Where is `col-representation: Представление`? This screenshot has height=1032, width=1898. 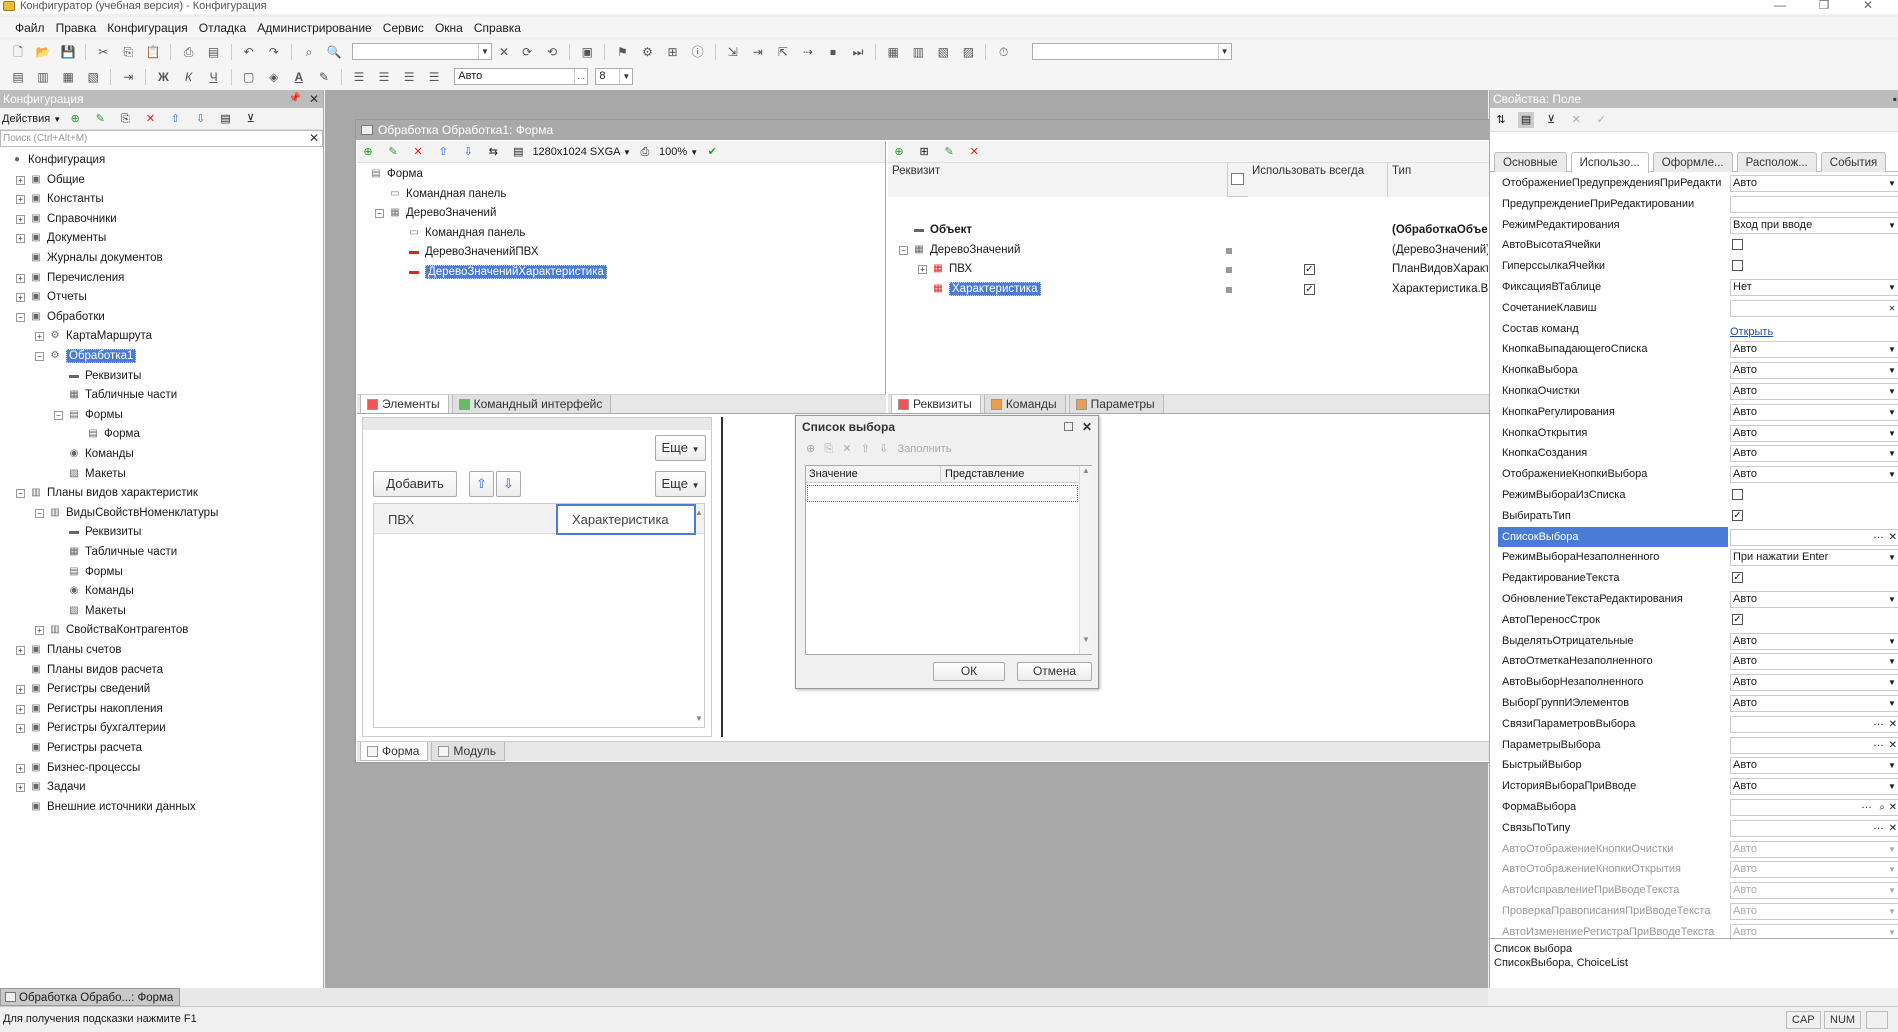
col-representation: Представление is located at coordinates (984, 474).